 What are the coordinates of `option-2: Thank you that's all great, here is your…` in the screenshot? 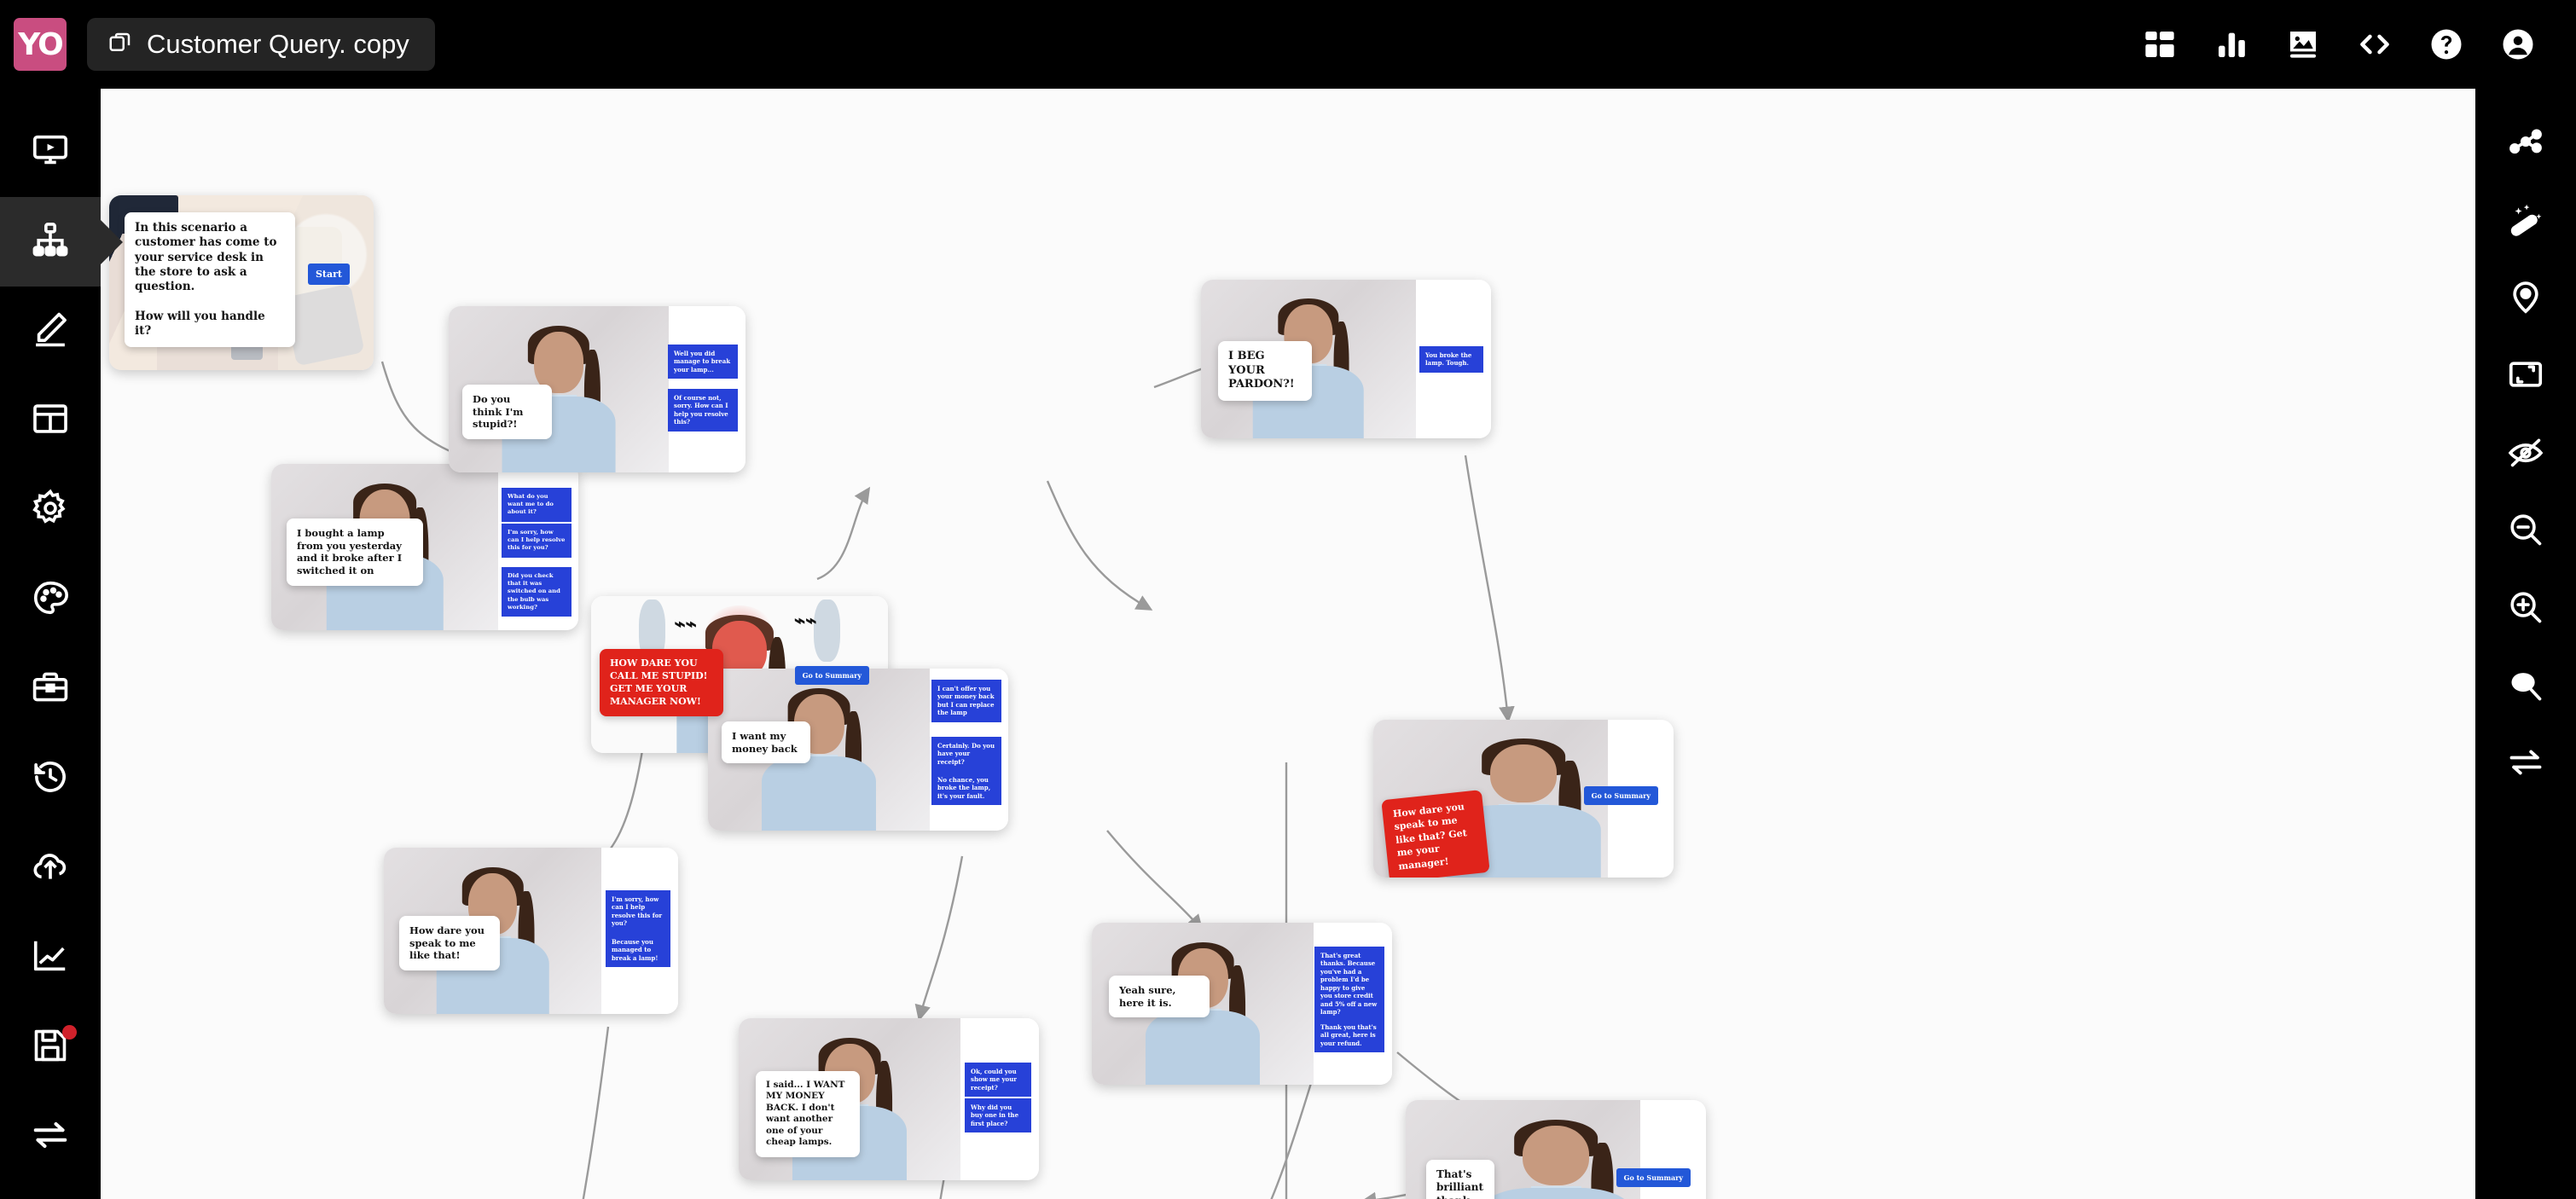 It's located at (1349, 1035).